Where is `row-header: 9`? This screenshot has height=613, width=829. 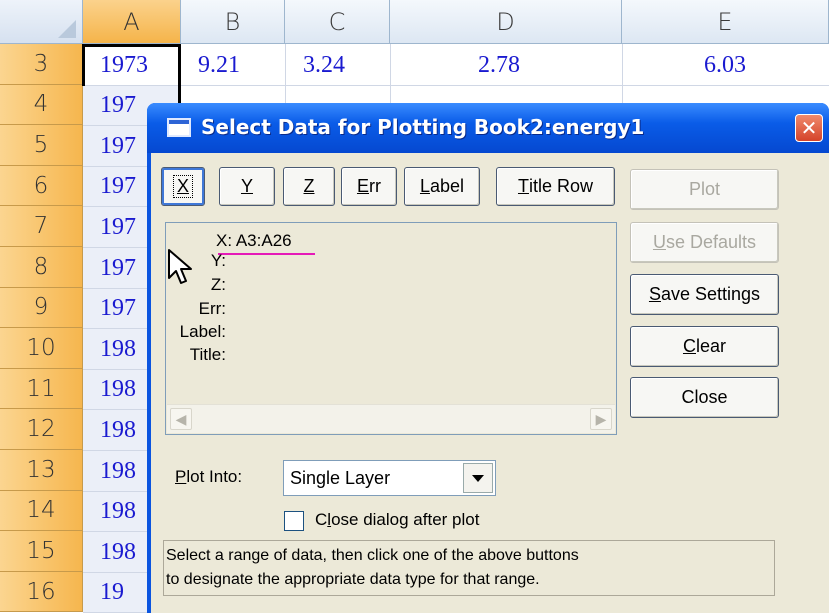 row-header: 9 is located at coordinates (41, 308).